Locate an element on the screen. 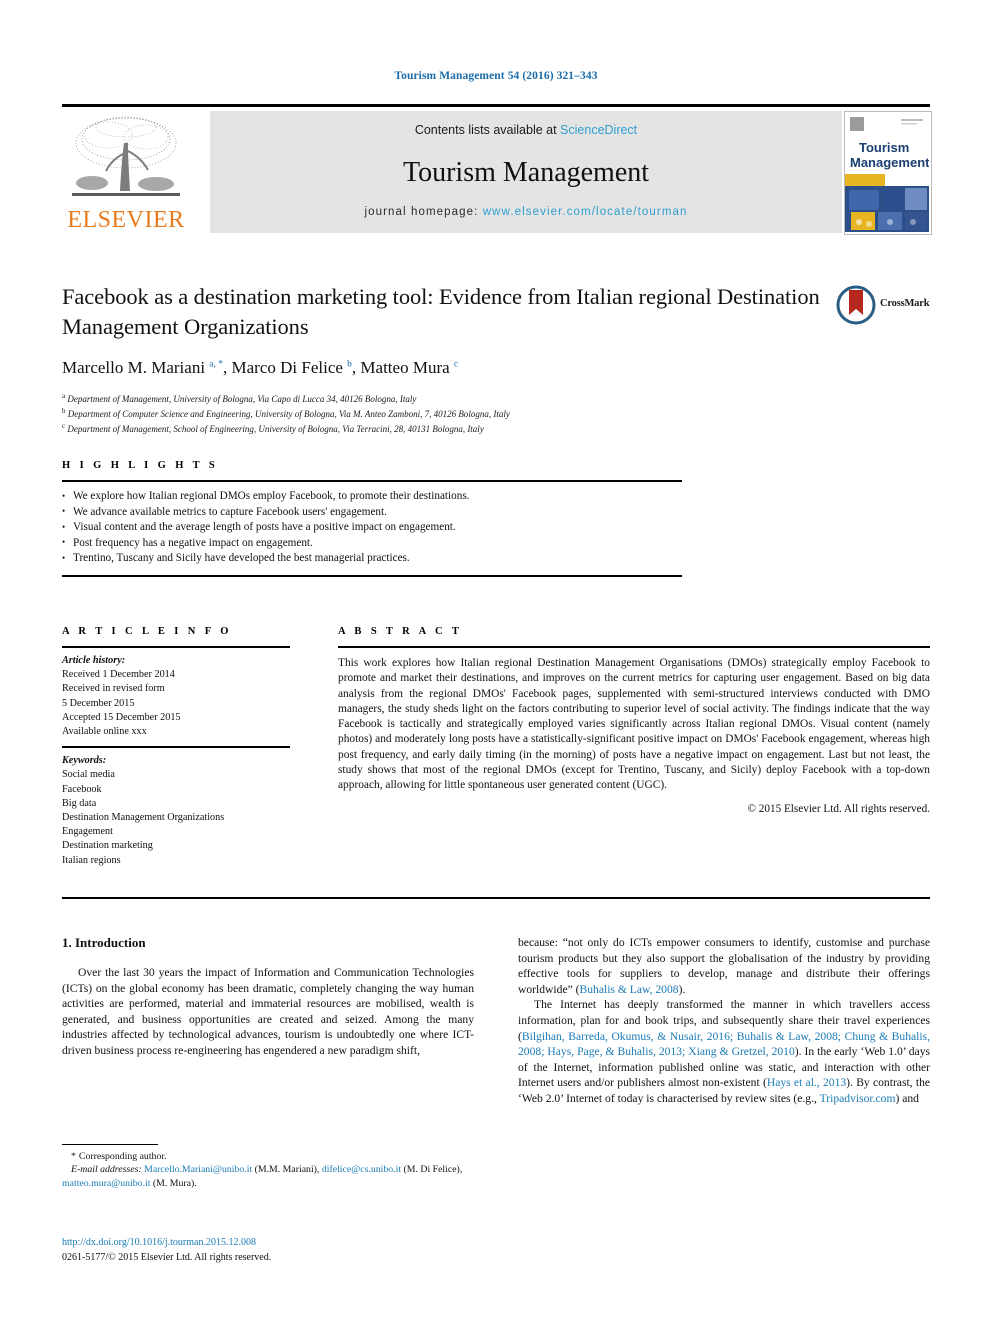 The image size is (992, 1323). email-owner: (M. Di Felice), is located at coordinates (432, 1170).